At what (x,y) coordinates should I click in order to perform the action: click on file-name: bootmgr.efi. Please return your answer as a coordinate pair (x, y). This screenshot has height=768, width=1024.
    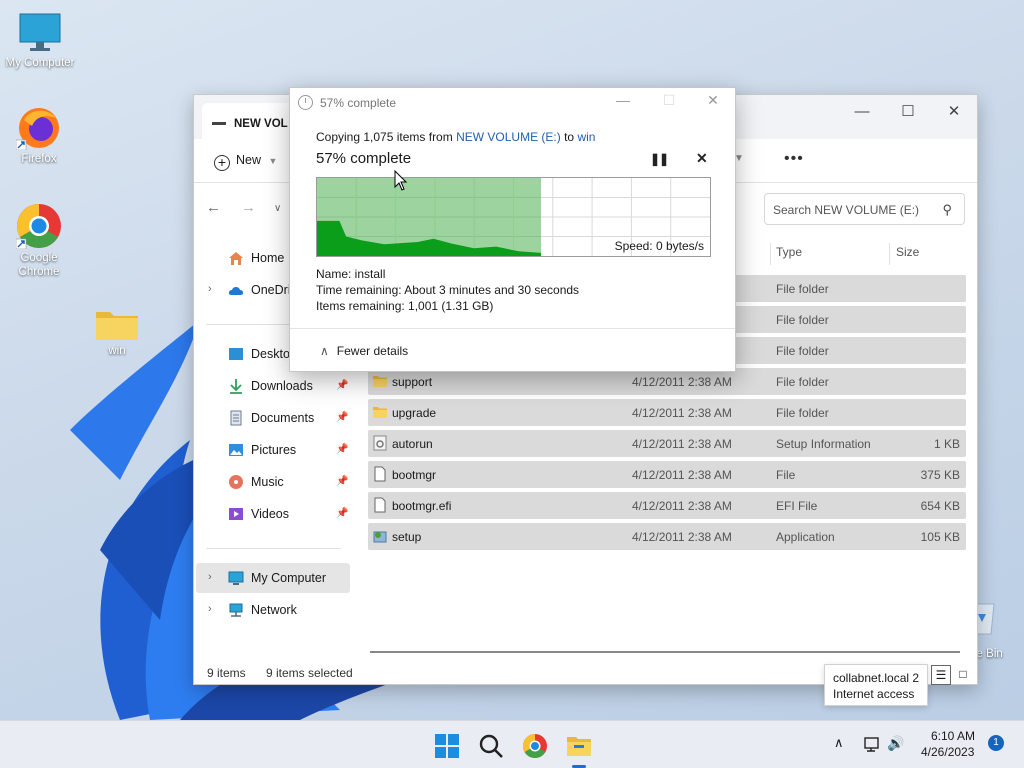
    Looking at the image, I should click on (422, 506).